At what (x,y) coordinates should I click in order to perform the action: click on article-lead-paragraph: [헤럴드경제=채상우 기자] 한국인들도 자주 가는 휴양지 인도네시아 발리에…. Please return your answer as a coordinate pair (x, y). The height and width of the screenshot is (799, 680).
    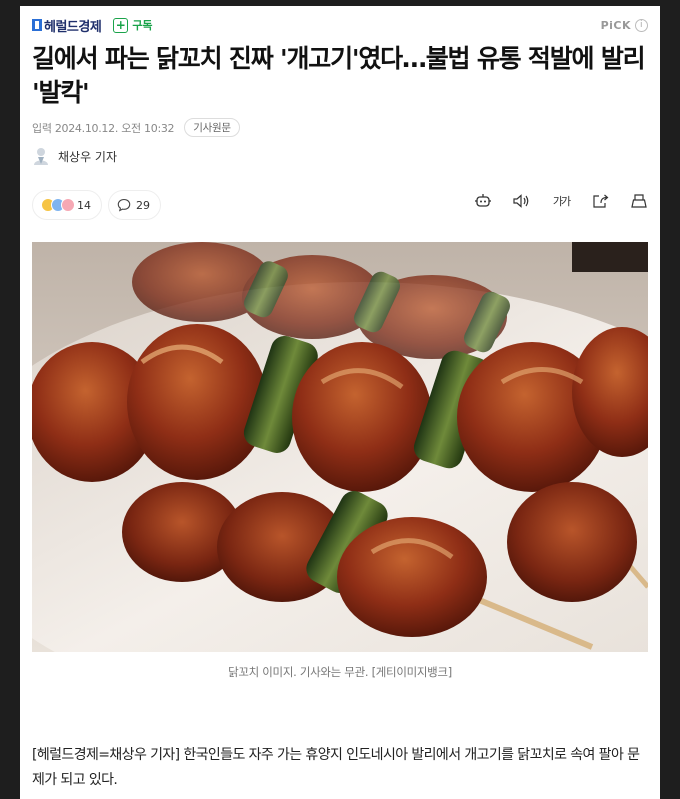
    Looking at the image, I should click on (336, 767).